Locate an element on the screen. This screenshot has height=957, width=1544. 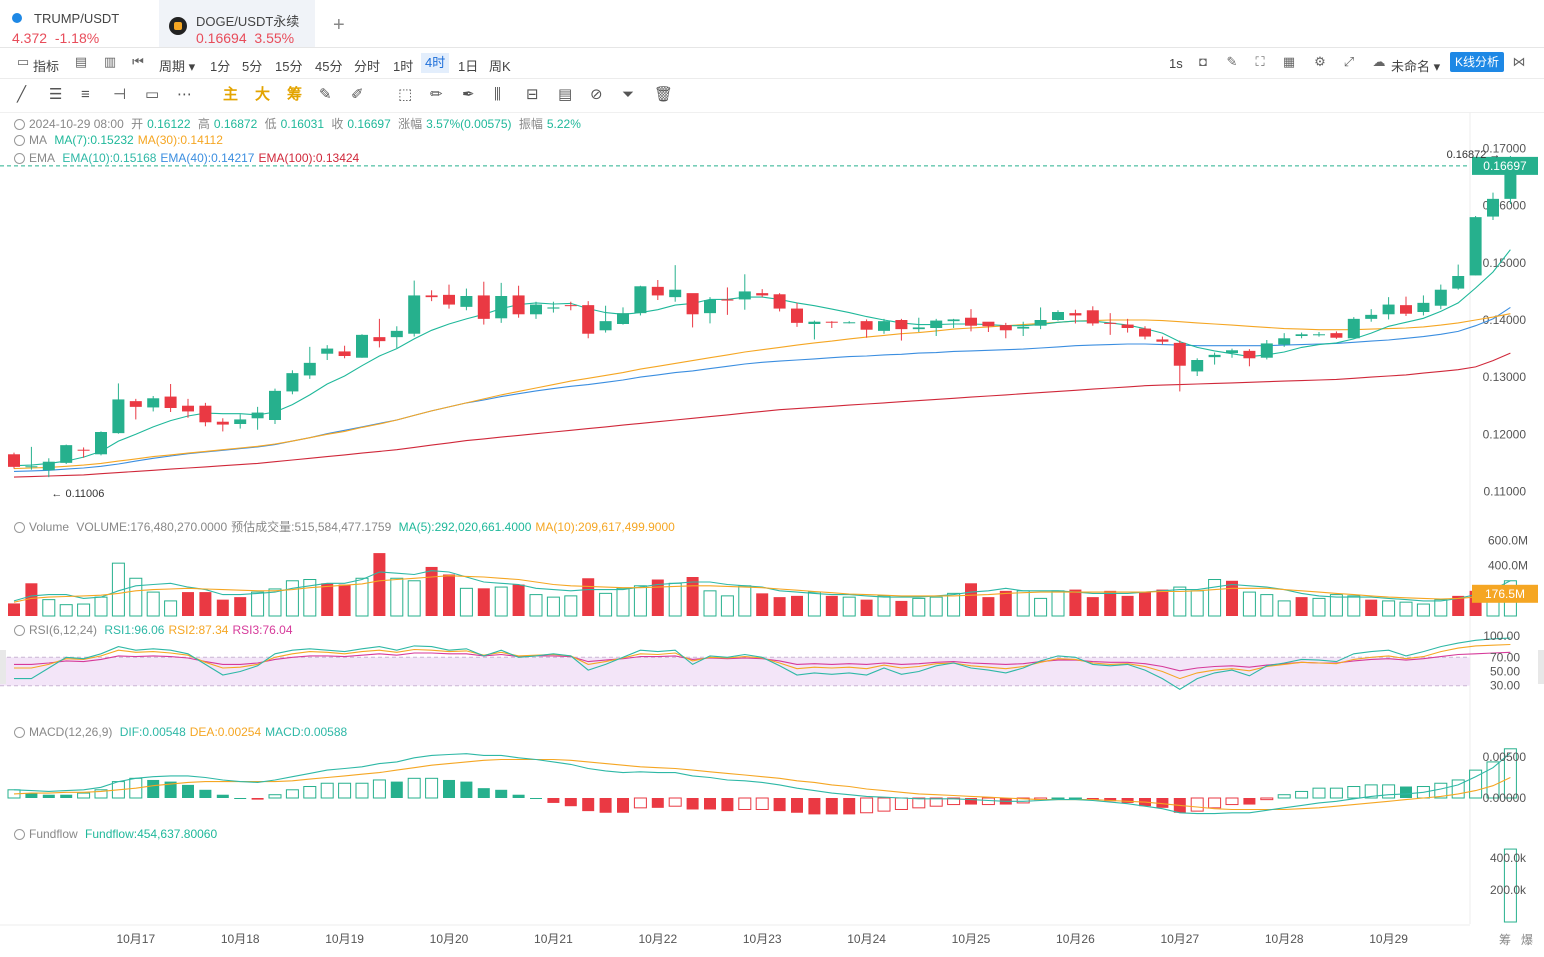
pencil-icon: ✎ is located at coordinates (1232, 62).